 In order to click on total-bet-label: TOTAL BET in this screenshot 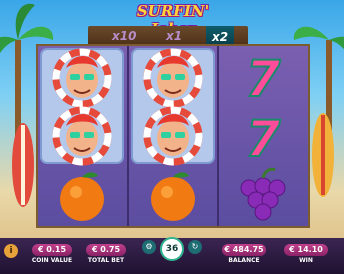, I will do `click(106, 260)`.